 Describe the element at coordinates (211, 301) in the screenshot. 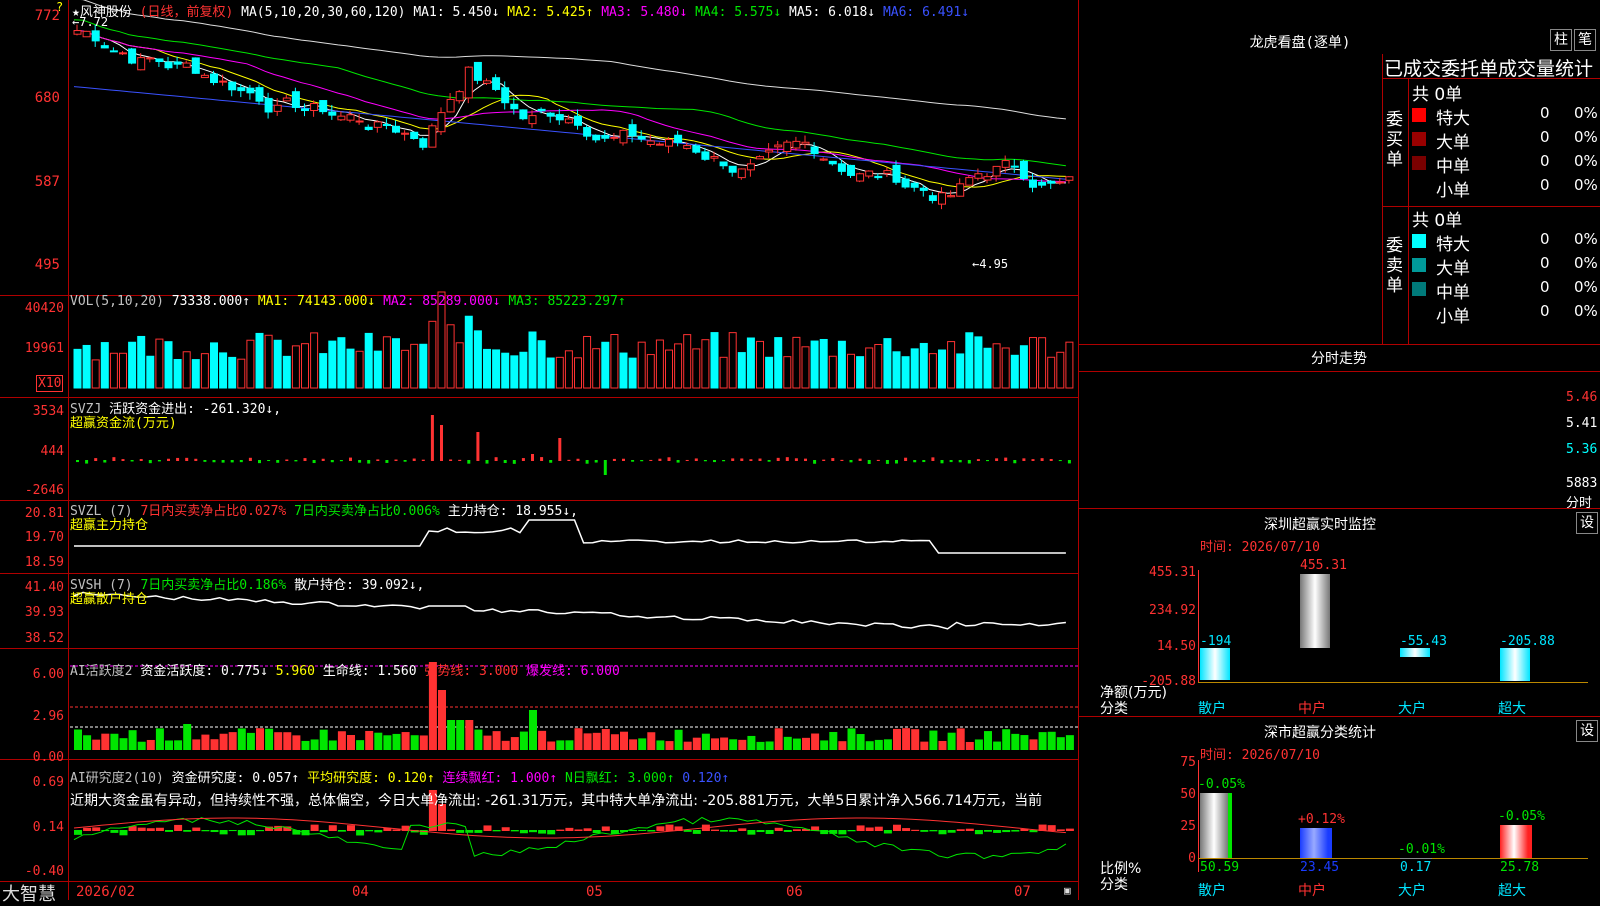

I see `vol-value: 73338.000↑` at that location.